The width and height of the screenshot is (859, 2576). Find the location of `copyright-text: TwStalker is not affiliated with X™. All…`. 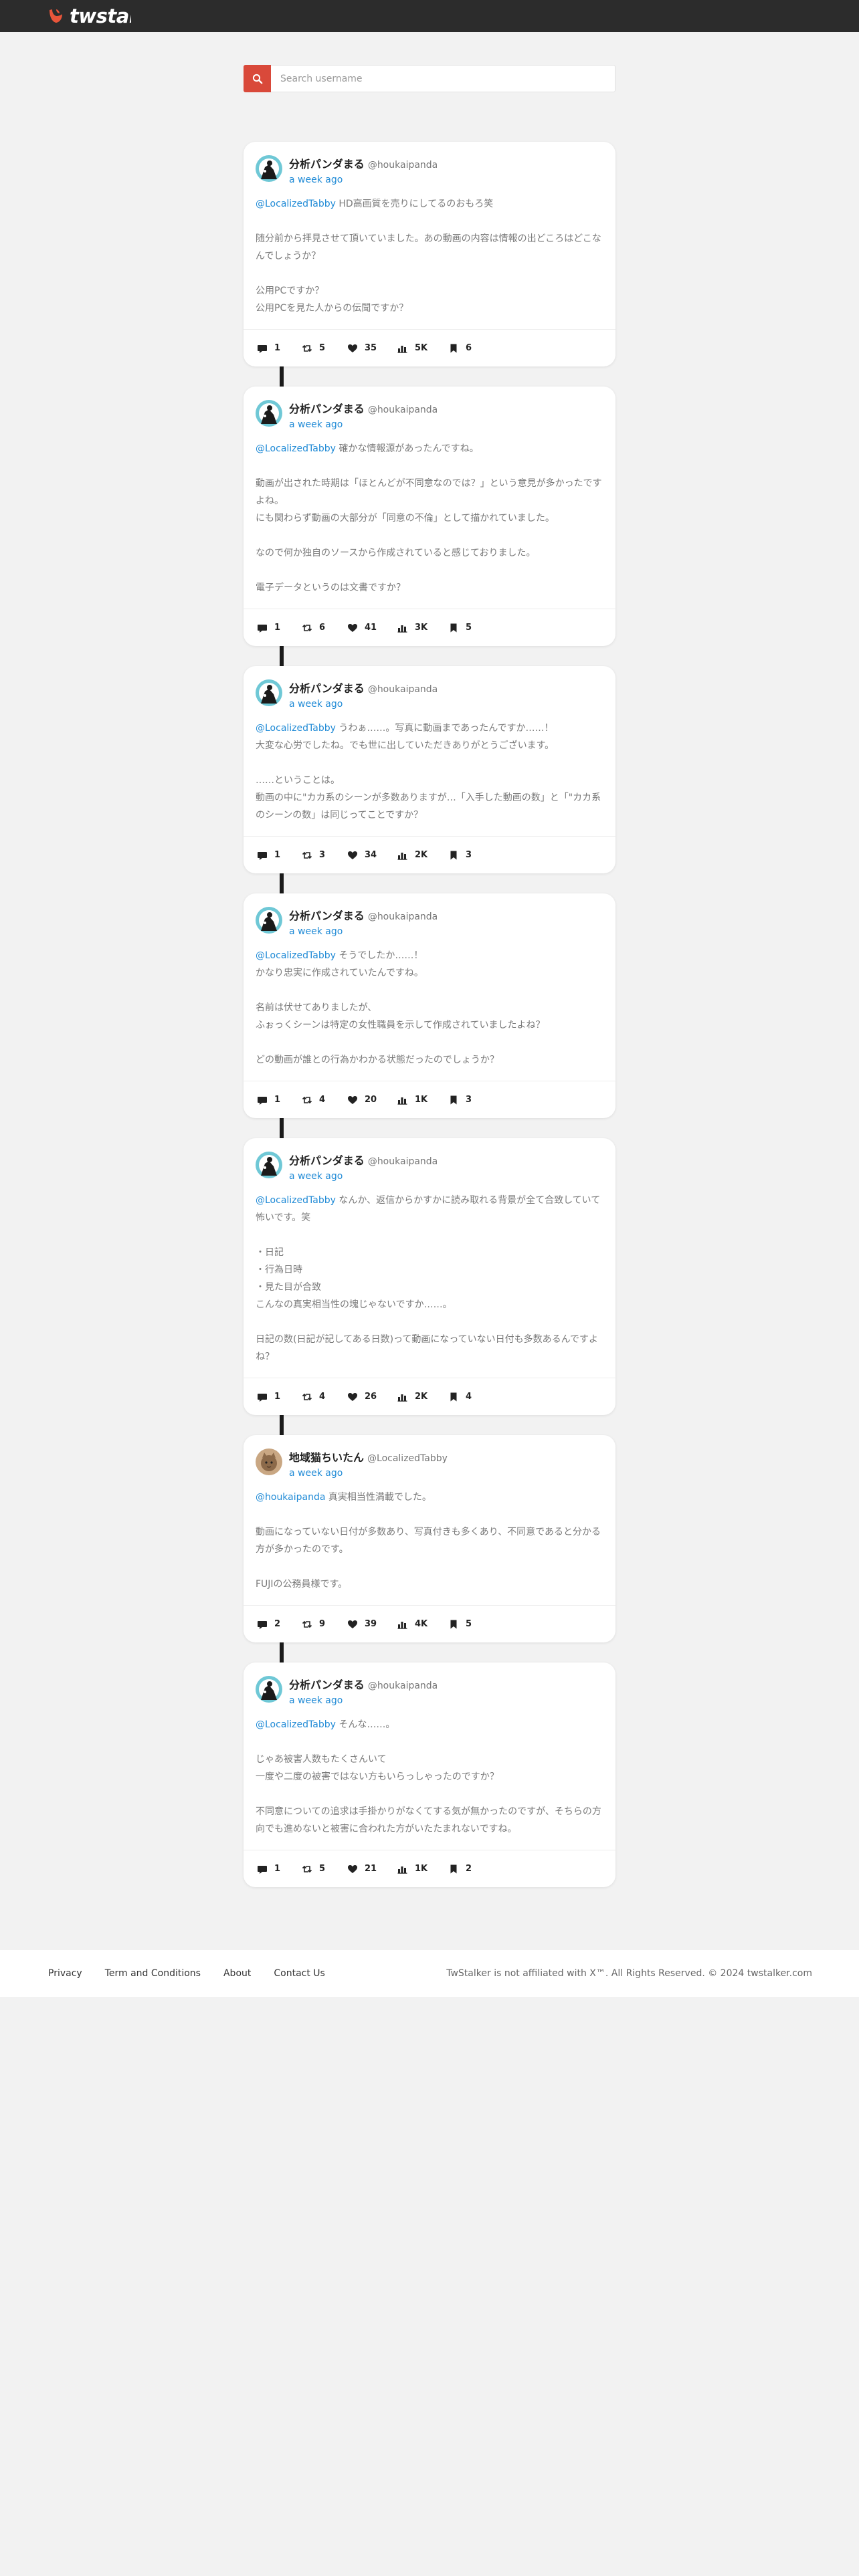

copyright-text: TwStalker is not affiliated with X™. All… is located at coordinates (629, 1974).